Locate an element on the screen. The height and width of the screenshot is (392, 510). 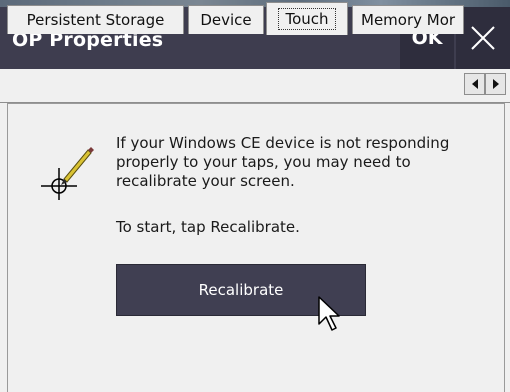
tab-scroll-arrows is located at coordinates (485, 84).